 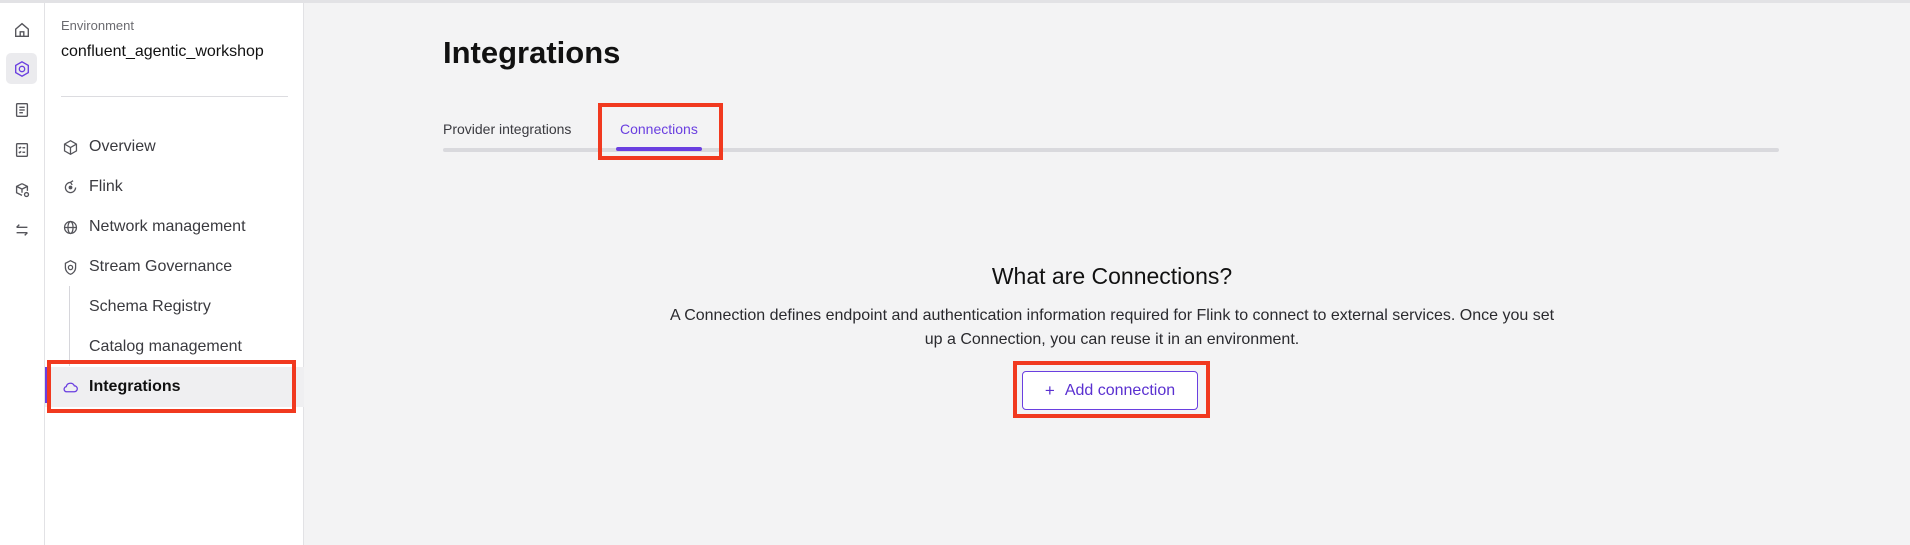 What do you see at coordinates (21, 29) in the screenshot?
I see `home-icon` at bounding box center [21, 29].